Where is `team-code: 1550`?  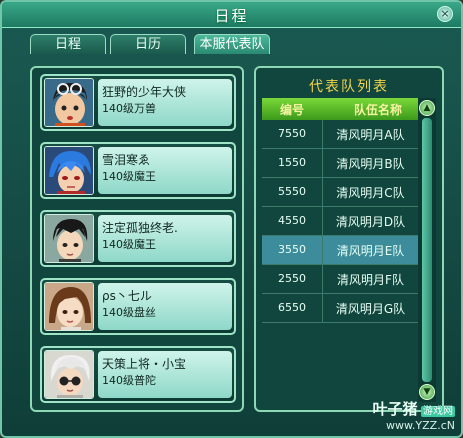 team-code: 1550 is located at coordinates (292, 162).